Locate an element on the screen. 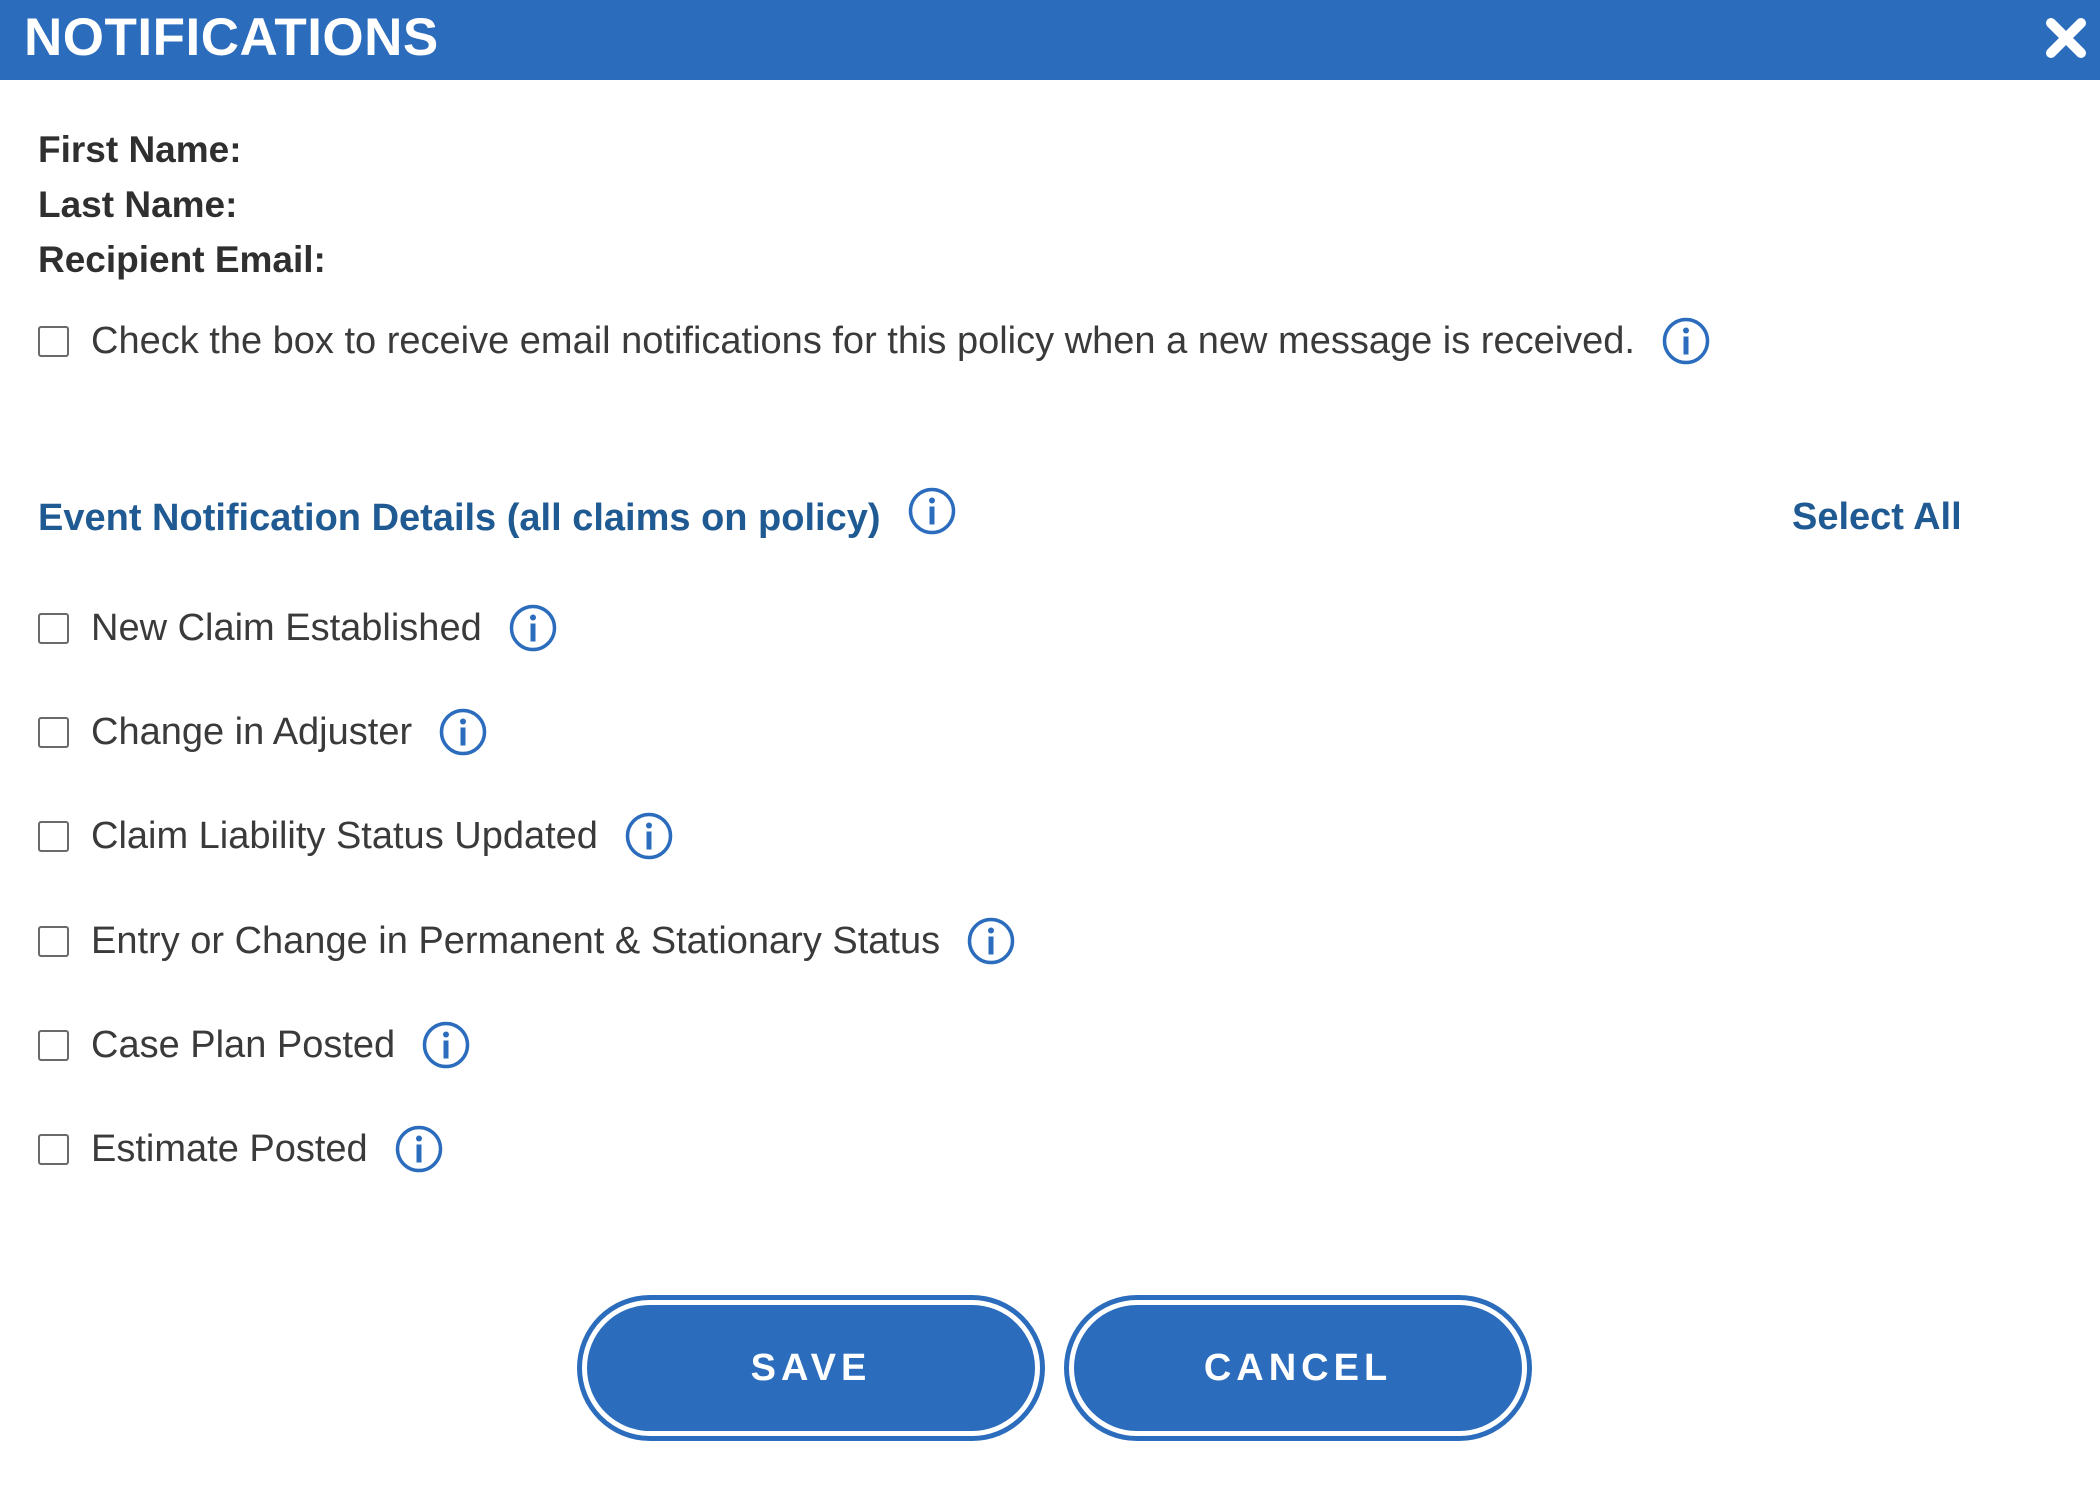 Image resolution: width=2100 pixels, height=1500 pixels. cancel-button: CANCEL is located at coordinates (1298, 1368).